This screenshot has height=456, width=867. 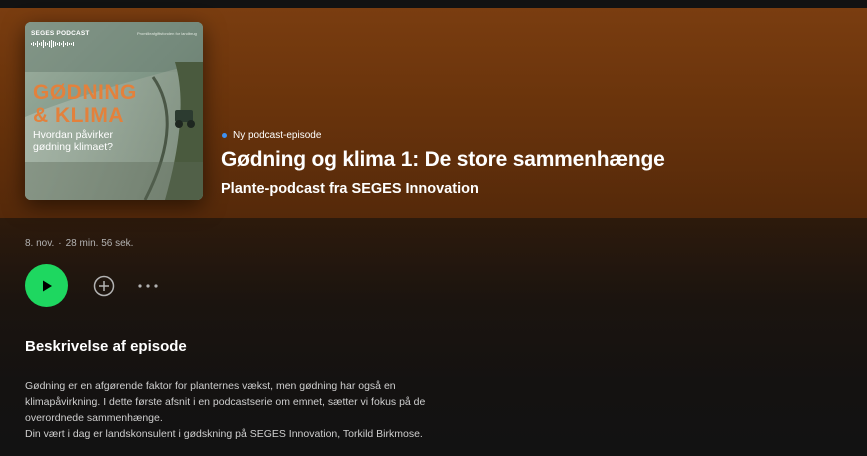 What do you see at coordinates (106, 346) in the screenshot?
I see `description-heading: Beskrivelse af episode` at bounding box center [106, 346].